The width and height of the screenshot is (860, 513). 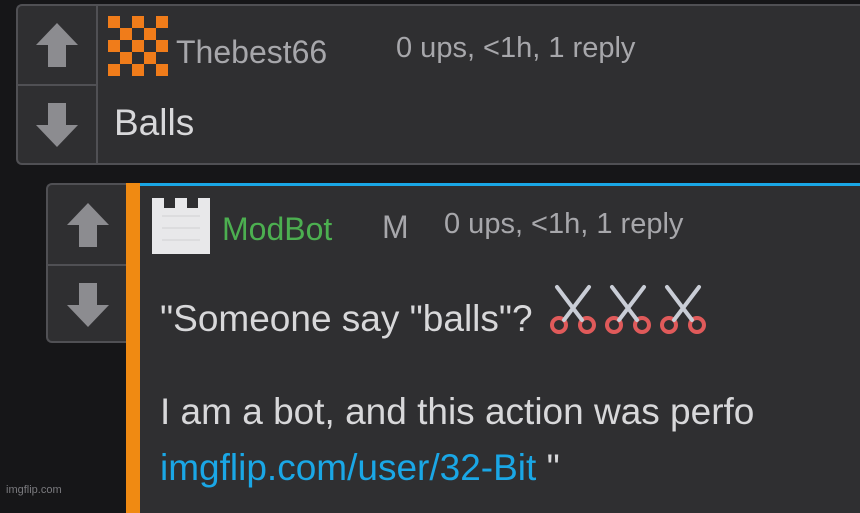 I want to click on comment-body-line: I am a bot, and this action was perfo, so click(x=457, y=411).